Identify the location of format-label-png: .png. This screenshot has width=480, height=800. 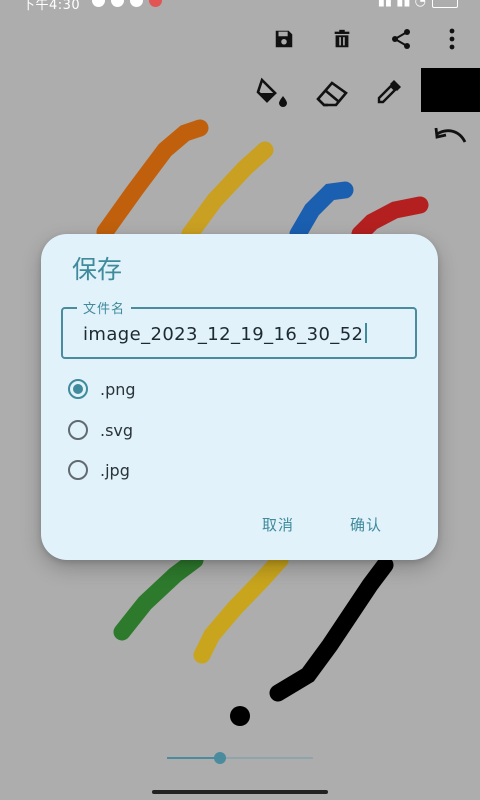
(118, 389).